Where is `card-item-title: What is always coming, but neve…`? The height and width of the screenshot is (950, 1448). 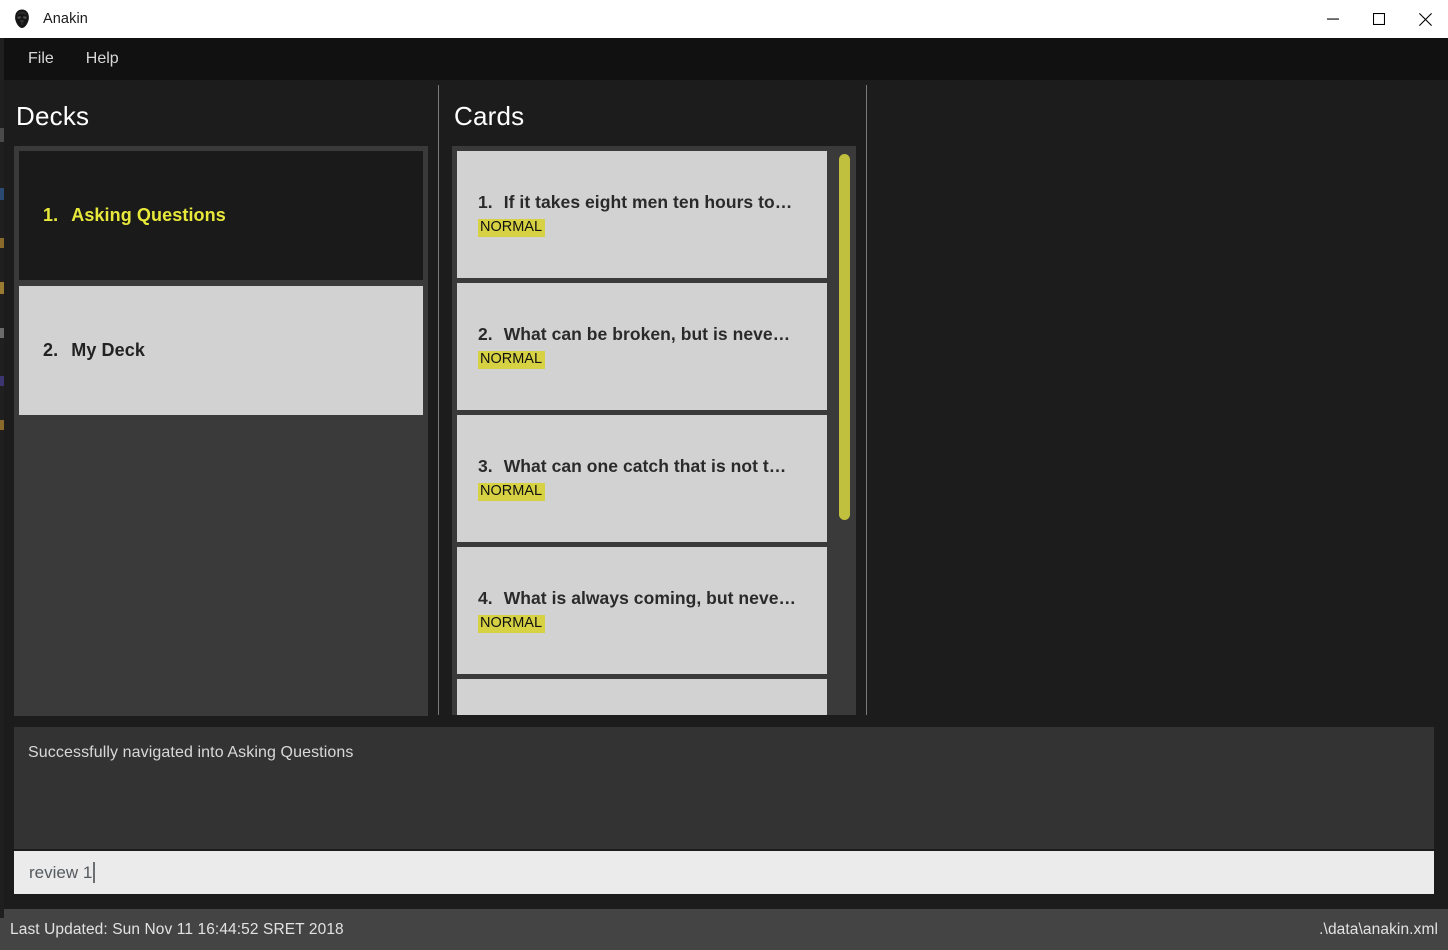
card-item-title: What is always coming, but neve… is located at coordinates (650, 597).